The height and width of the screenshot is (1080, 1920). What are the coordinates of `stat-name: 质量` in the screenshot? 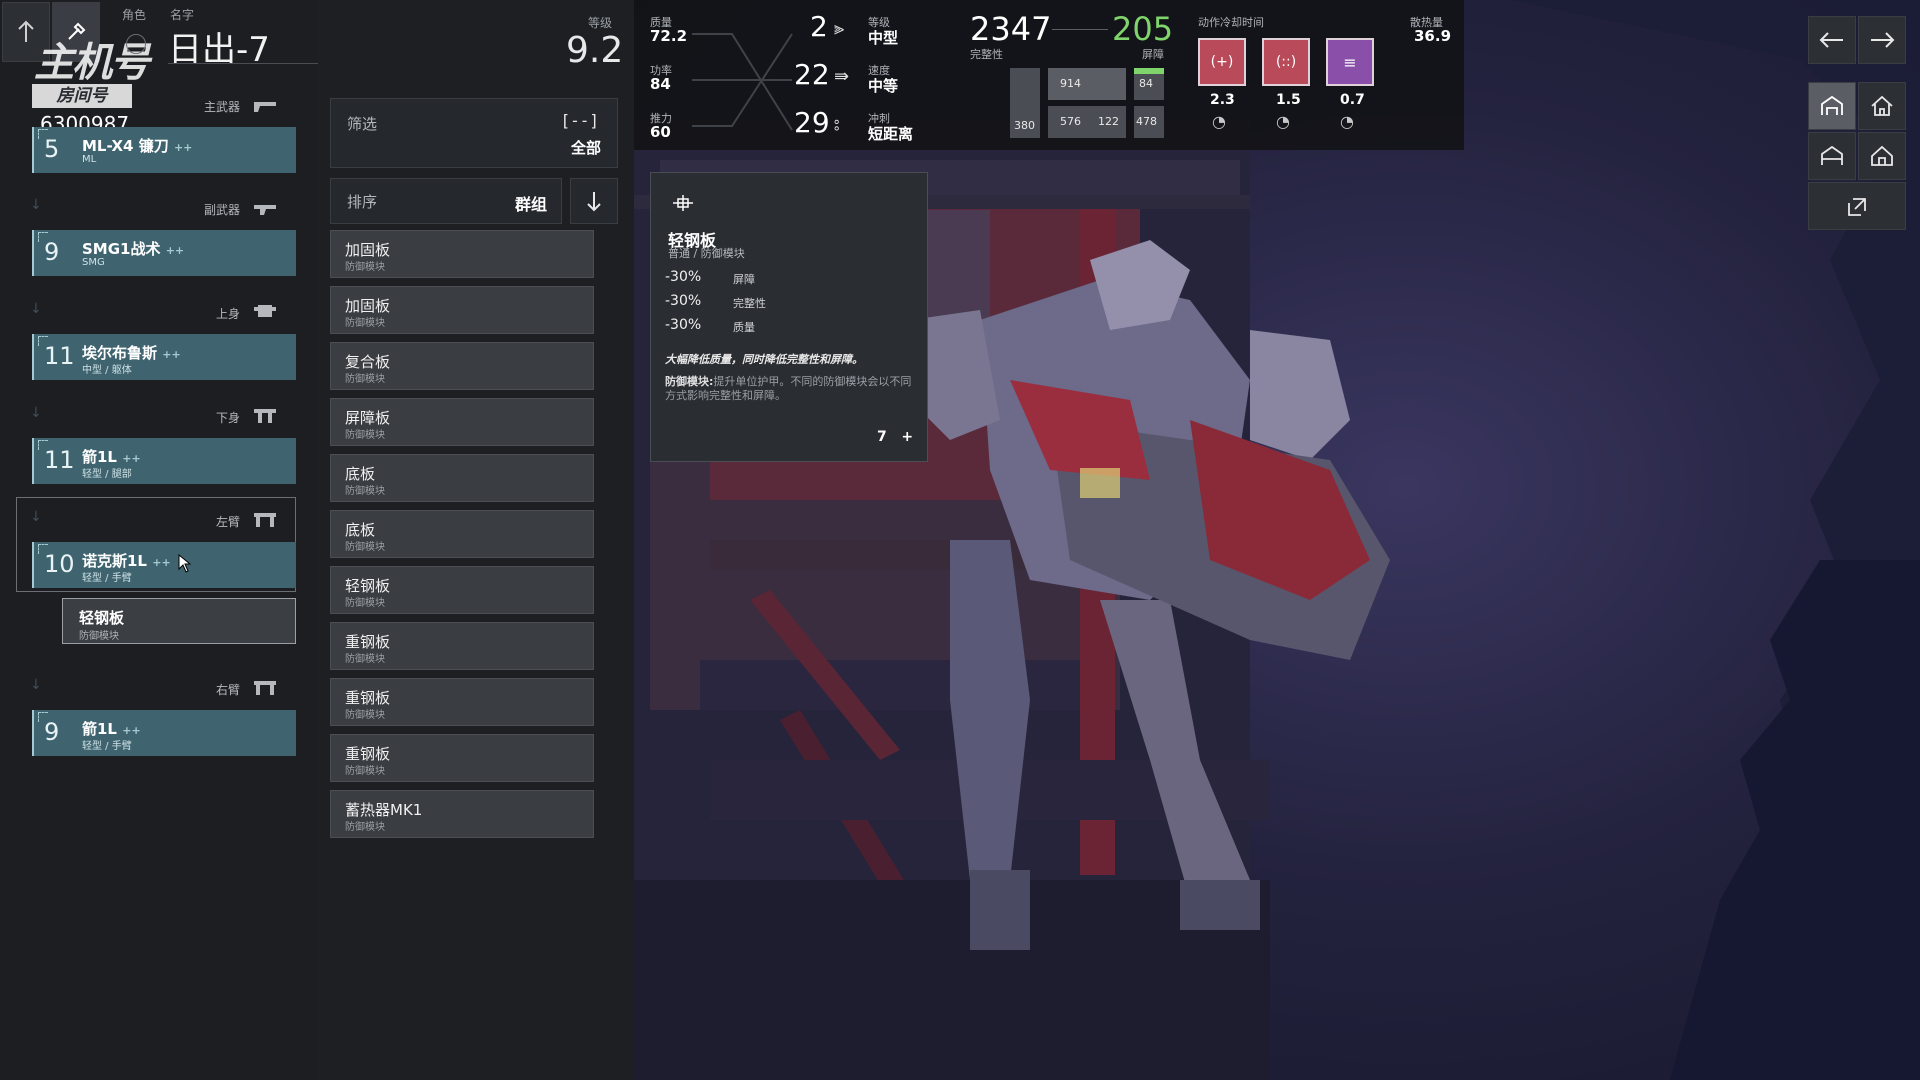 It's located at (744, 327).